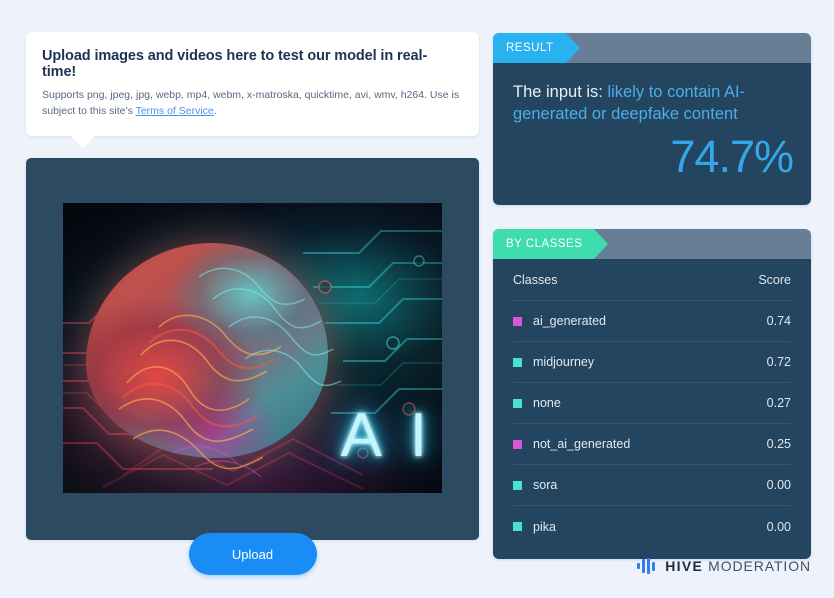 The width and height of the screenshot is (834, 598). I want to click on upload-button-row: Upload, so click(252, 554).